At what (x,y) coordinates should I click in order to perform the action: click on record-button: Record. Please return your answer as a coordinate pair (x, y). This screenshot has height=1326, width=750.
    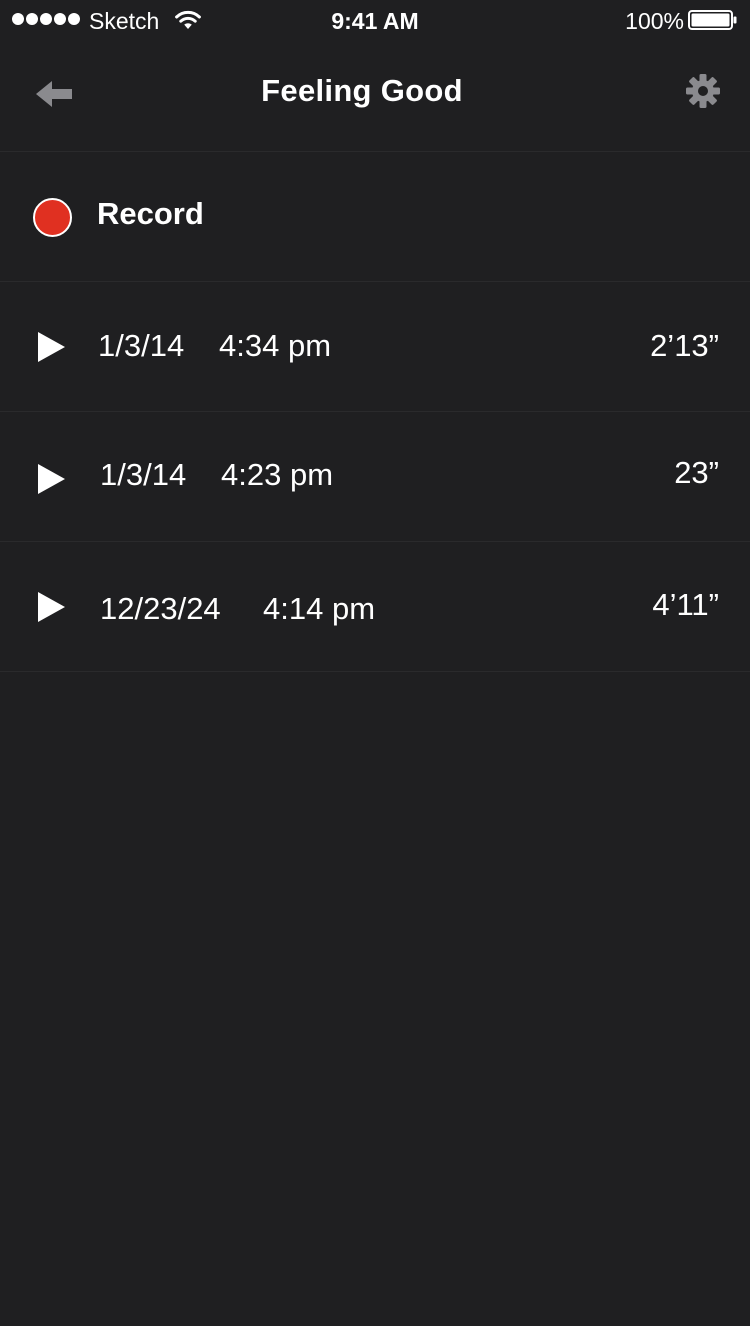
    Looking at the image, I should click on (375, 217).